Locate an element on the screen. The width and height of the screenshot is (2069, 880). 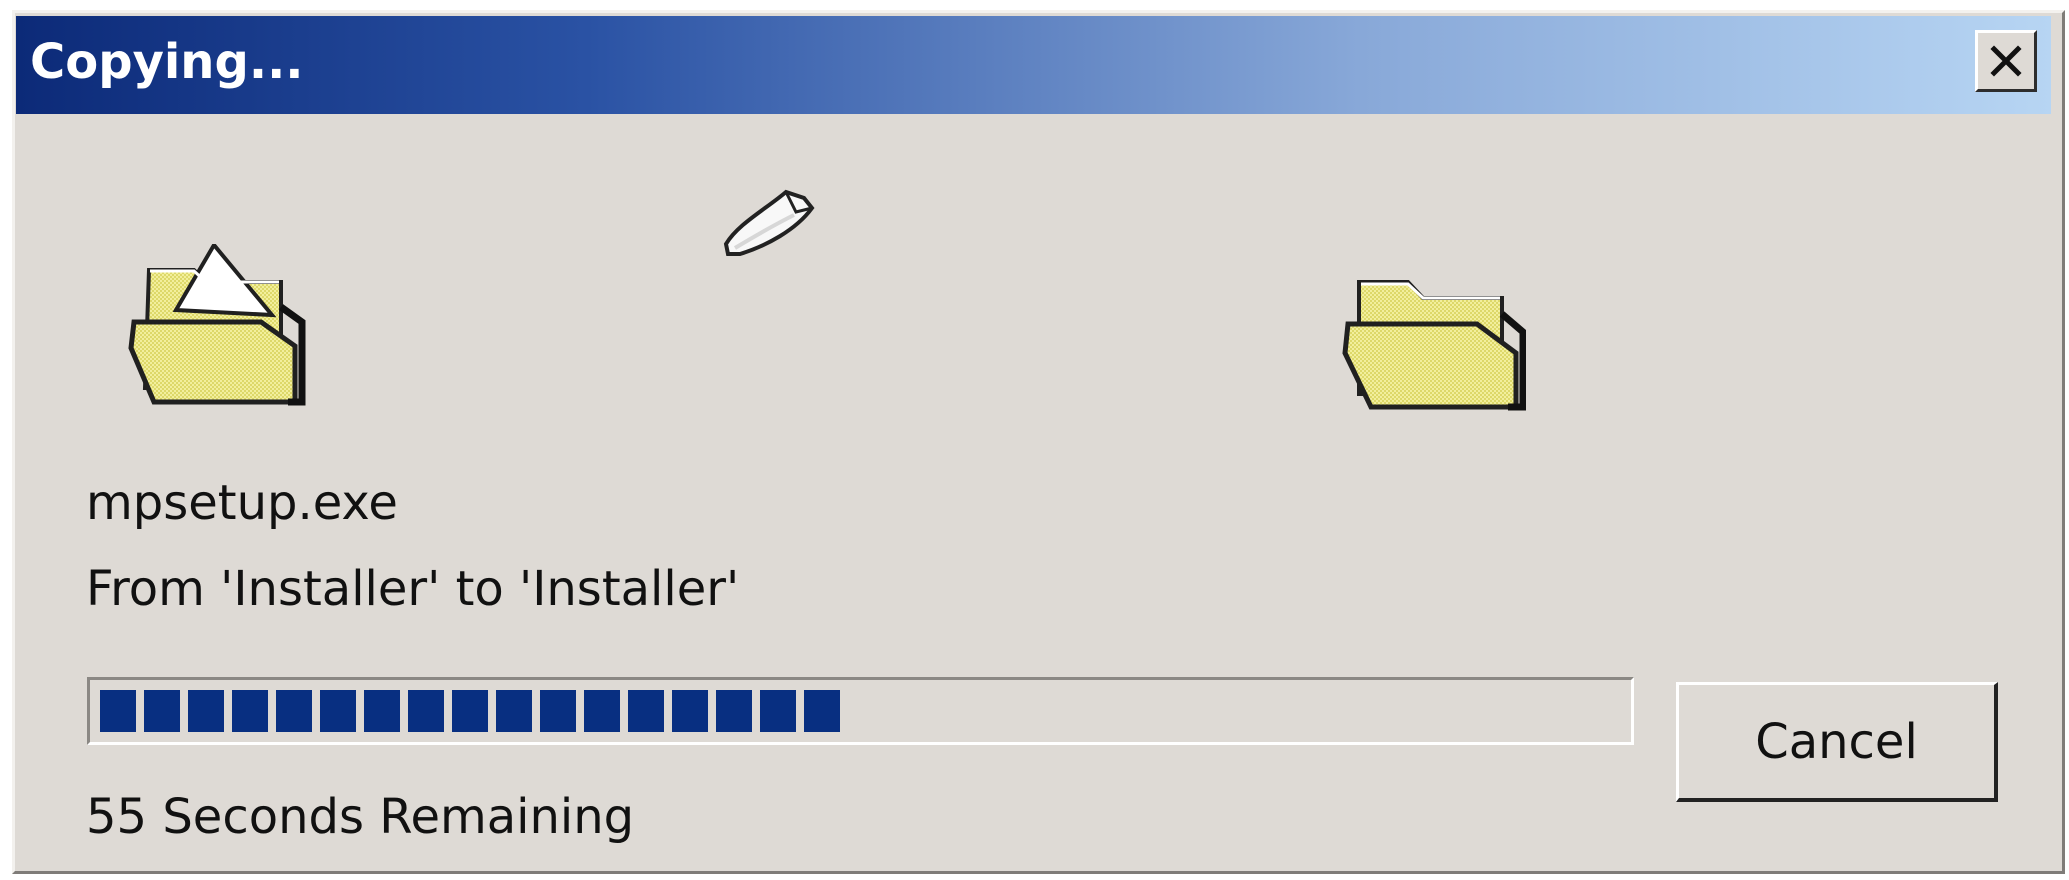
time-remaining: 55 Seconds Remaining is located at coordinates (360, 817).